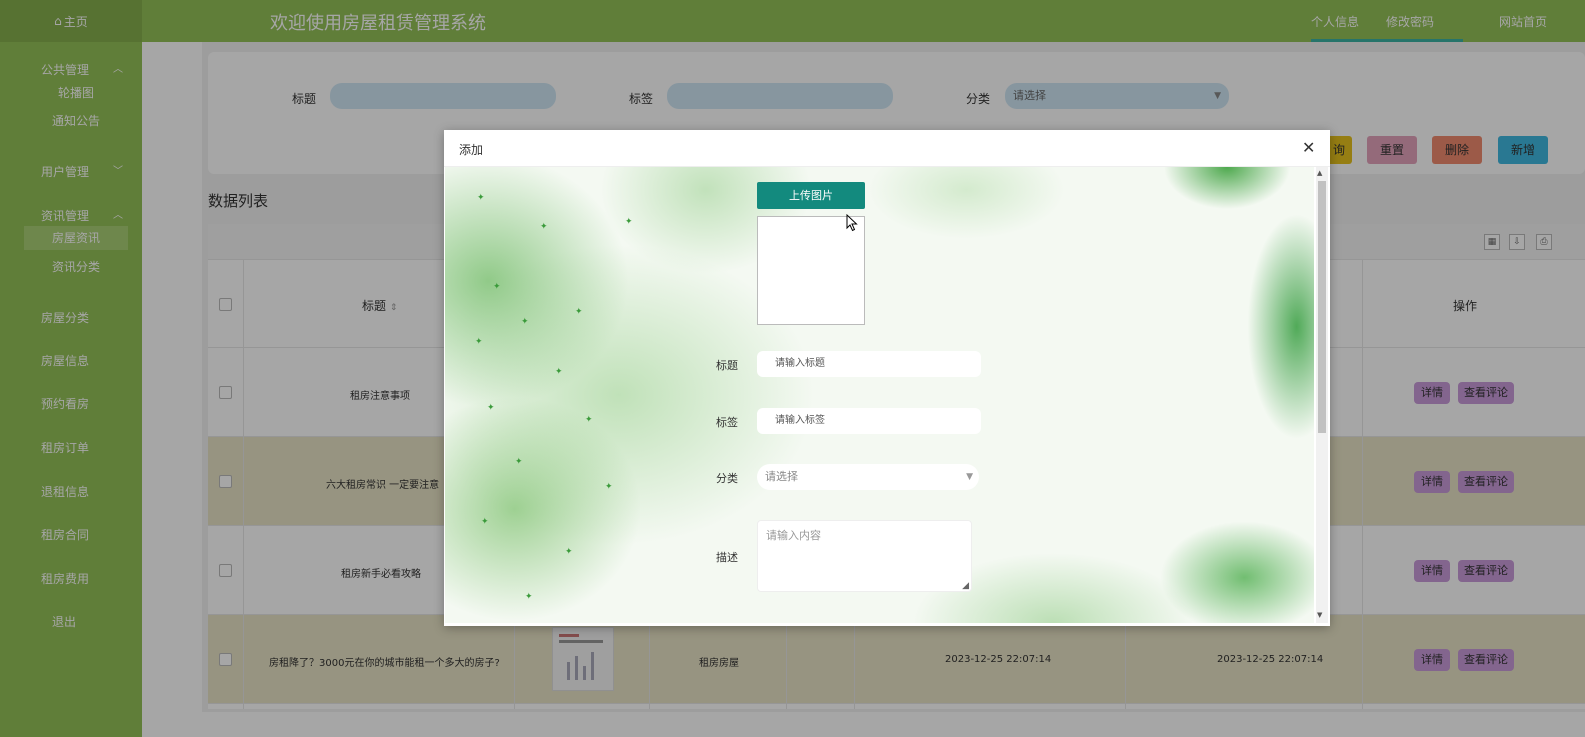 This screenshot has width=1585, height=737. I want to click on resize-grip-icon: ◢, so click(965, 586).